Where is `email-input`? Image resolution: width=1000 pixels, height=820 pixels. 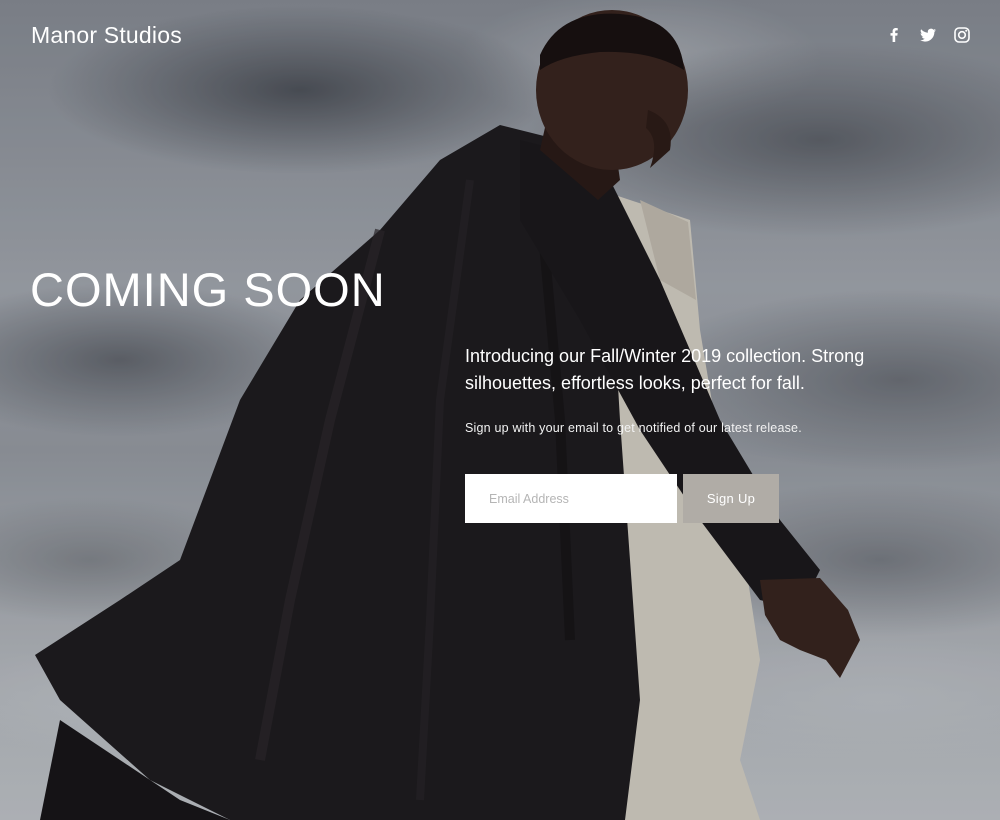
email-input is located at coordinates (571, 498).